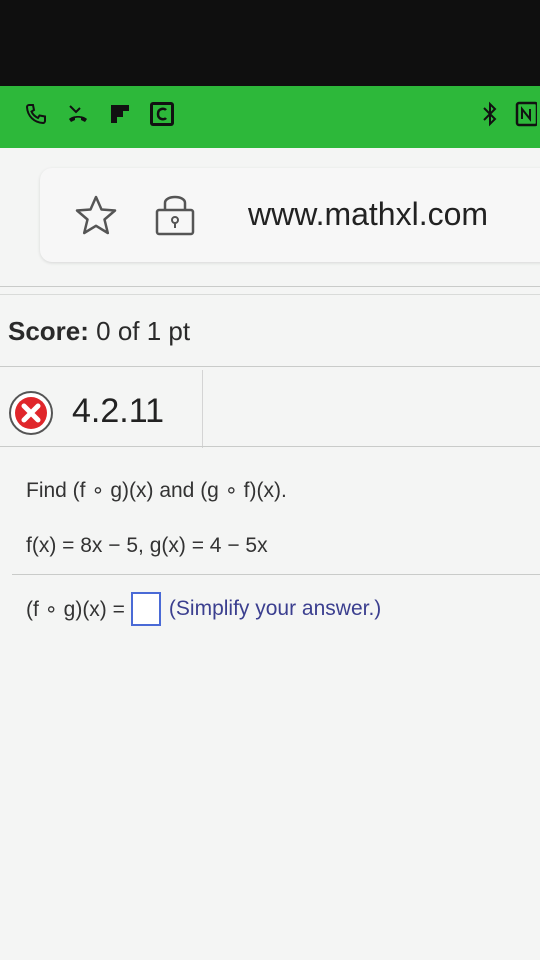 The height and width of the screenshot is (960, 540). What do you see at coordinates (270, 286) in the screenshot?
I see `header-divider` at bounding box center [270, 286].